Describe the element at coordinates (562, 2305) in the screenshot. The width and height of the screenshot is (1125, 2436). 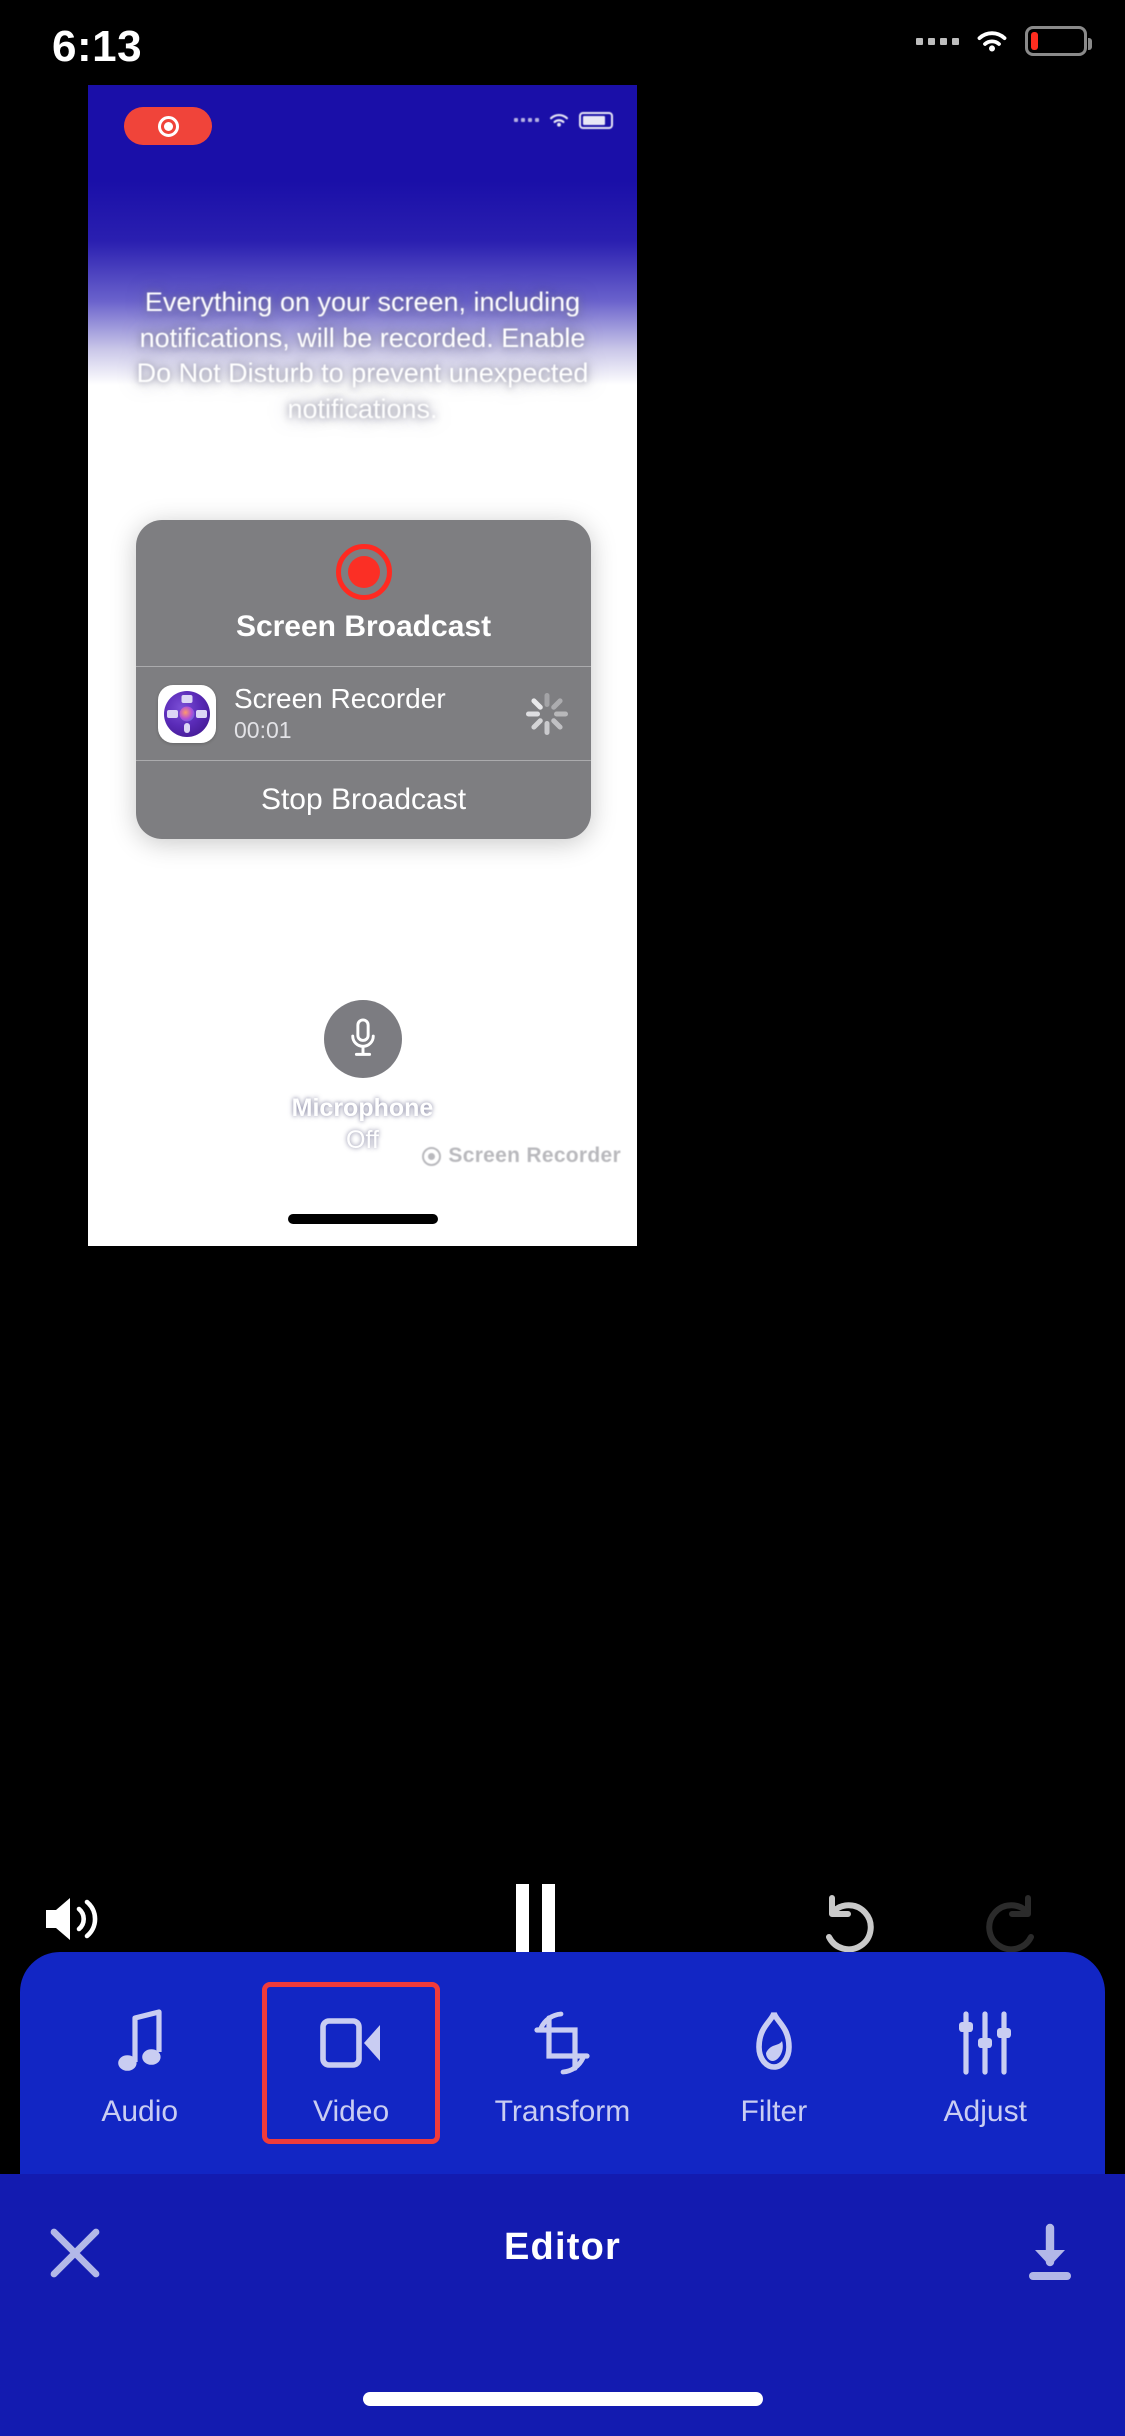
I see `bottom-bar: Editor` at that location.